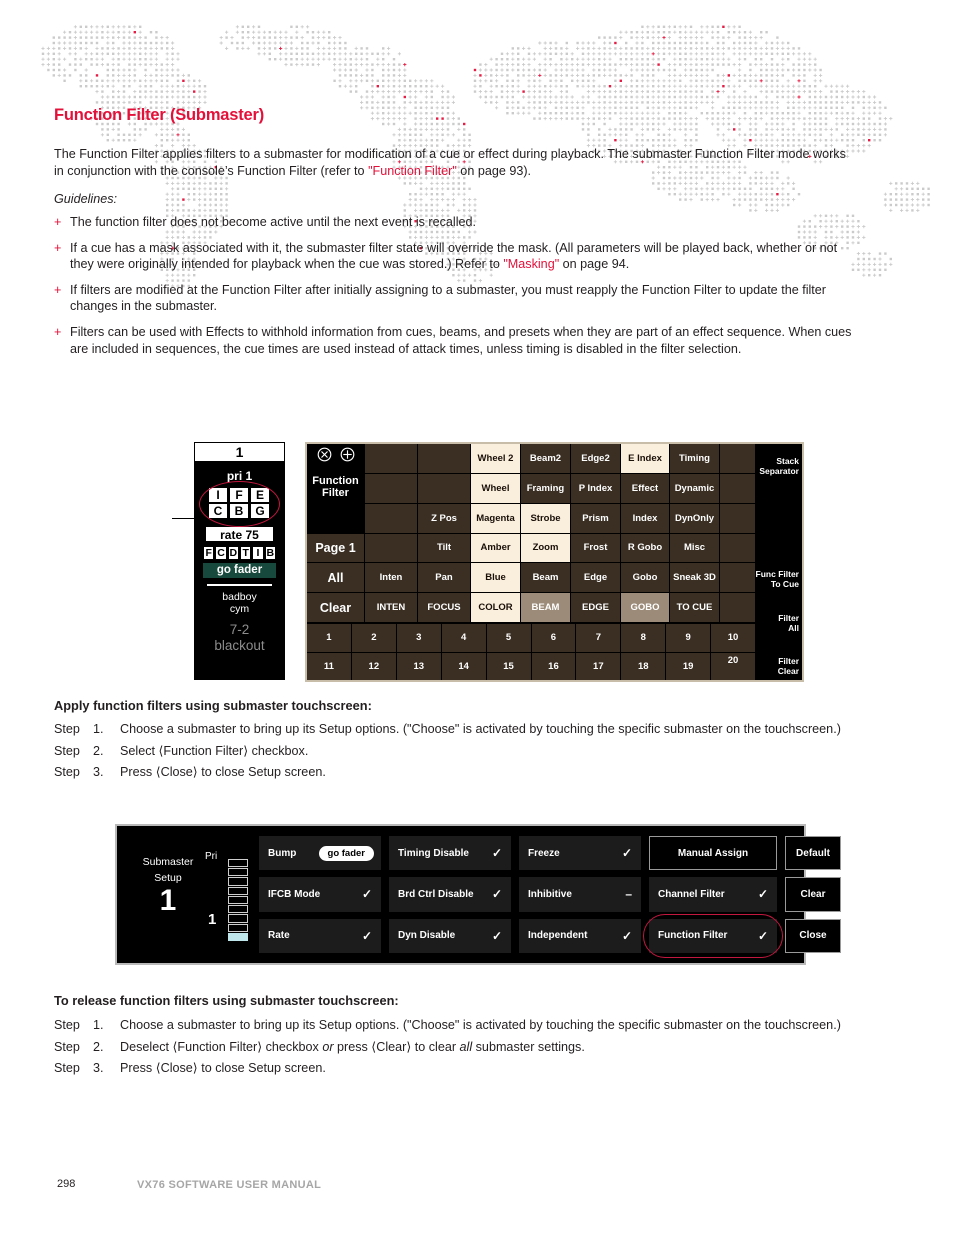 The image size is (954, 1235). I want to click on function-filter-link: "Function Filter", so click(412, 171).